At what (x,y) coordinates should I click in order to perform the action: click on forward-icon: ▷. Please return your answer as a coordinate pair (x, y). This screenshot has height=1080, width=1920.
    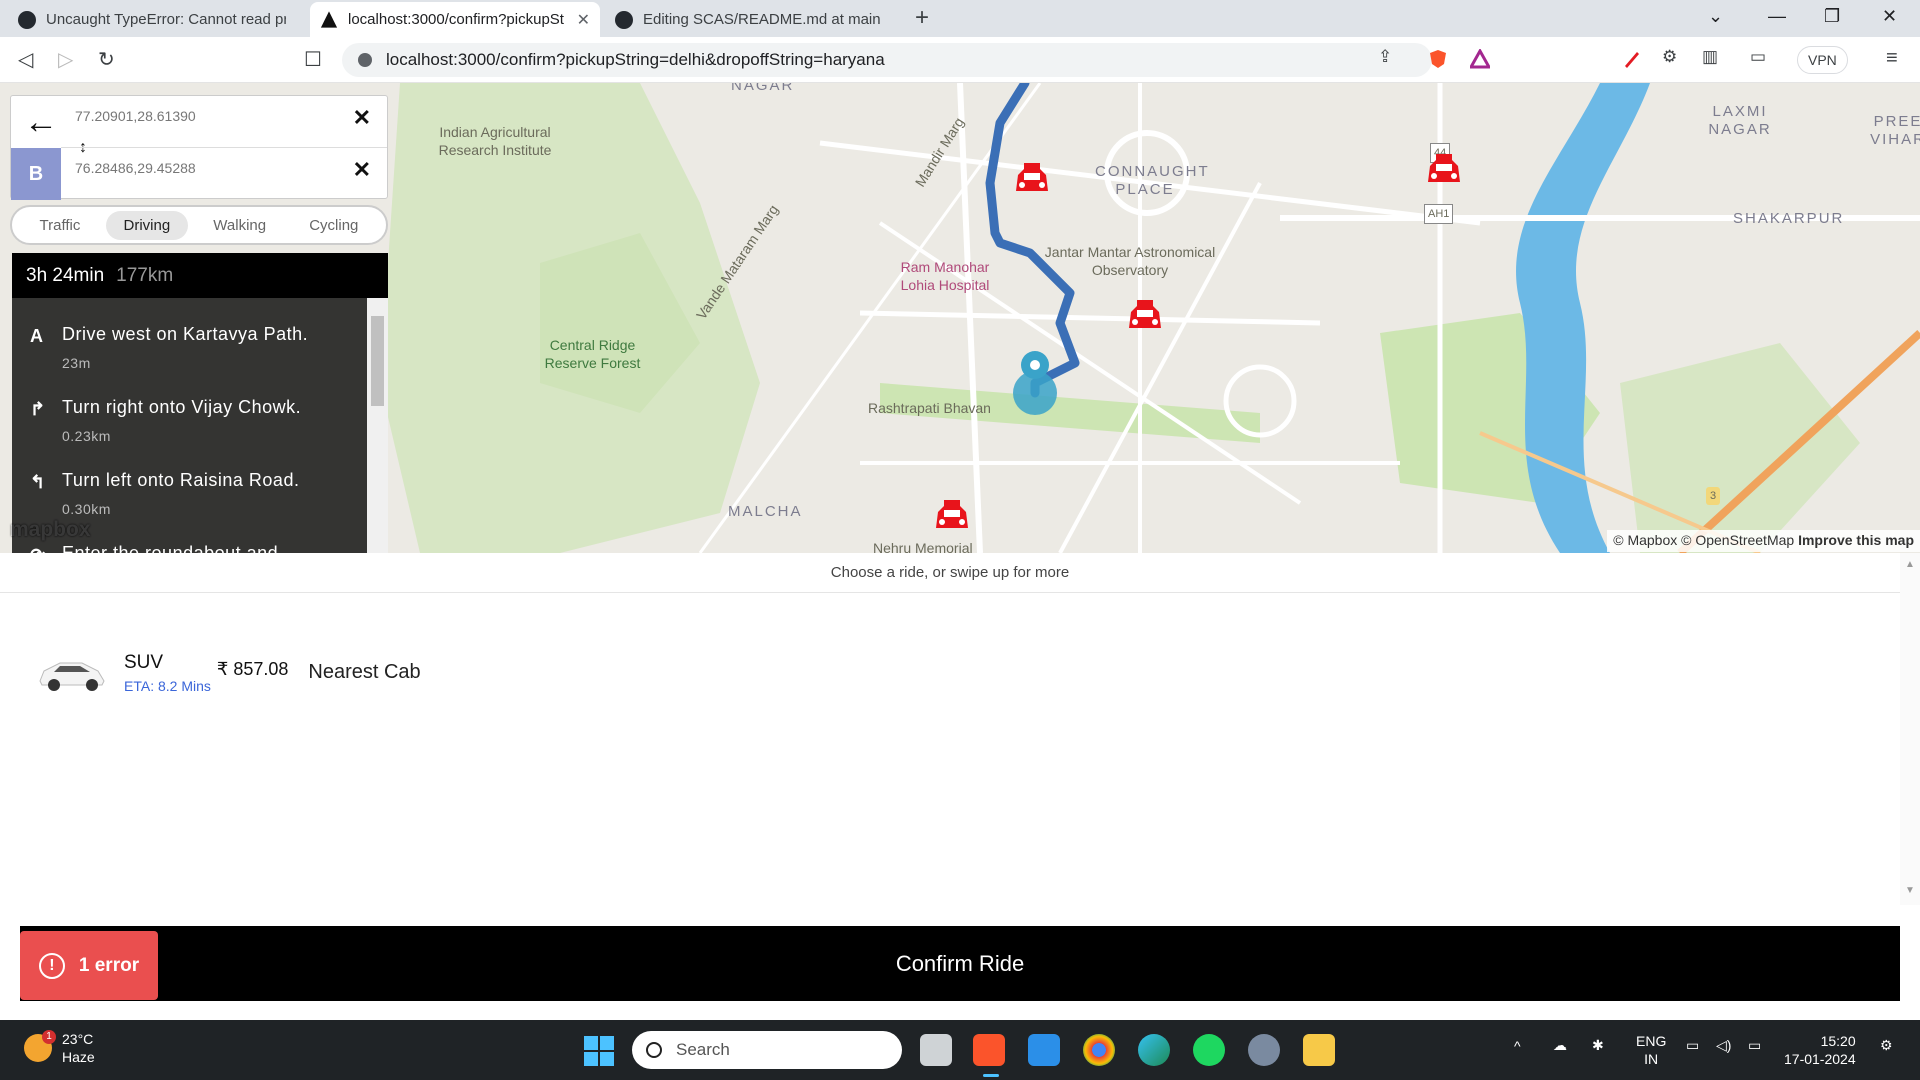
    Looking at the image, I should click on (65, 59).